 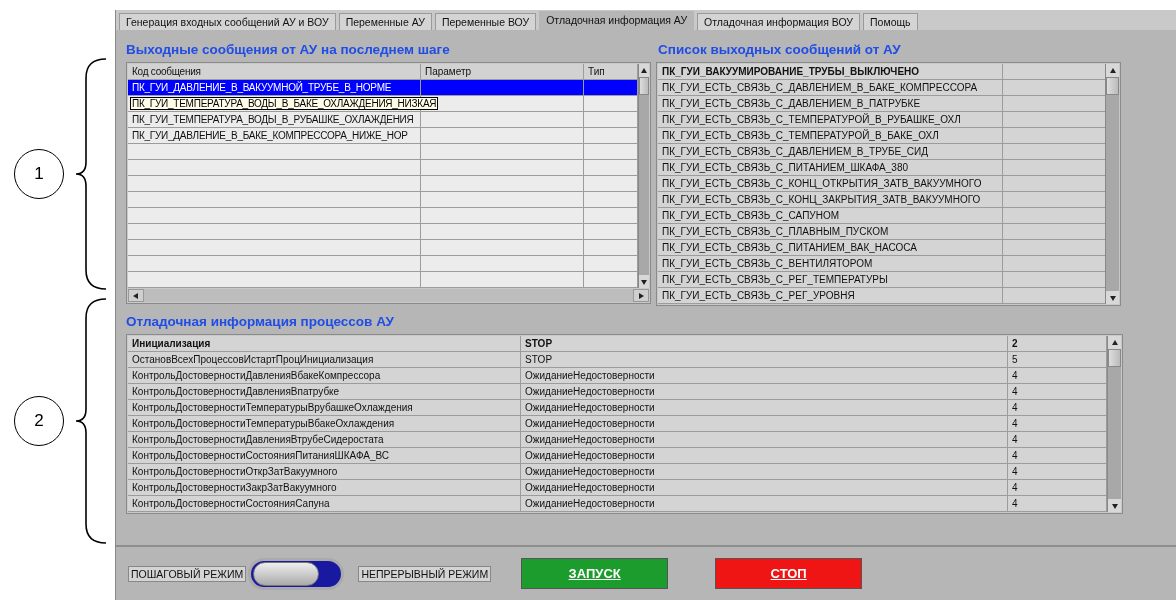 I want to click on column-header: Код сообщения, so click(x=274, y=71).